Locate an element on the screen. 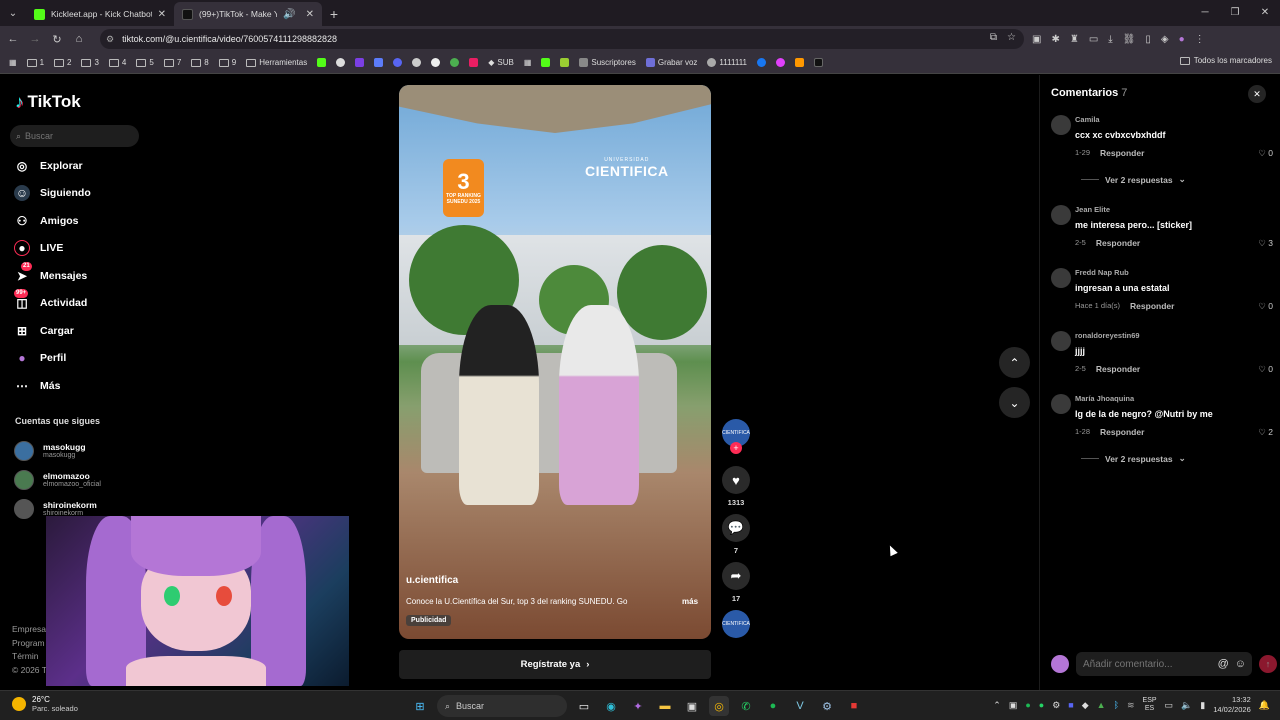 Image resolution: width=1280 pixels, height=720 pixels. footer-link: Empresa is located at coordinates (29, 630).